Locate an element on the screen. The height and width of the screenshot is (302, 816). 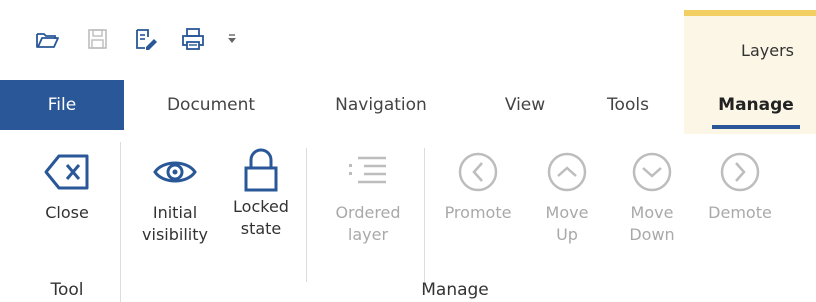
promote-button: Promote is located at coordinates (478, 188).